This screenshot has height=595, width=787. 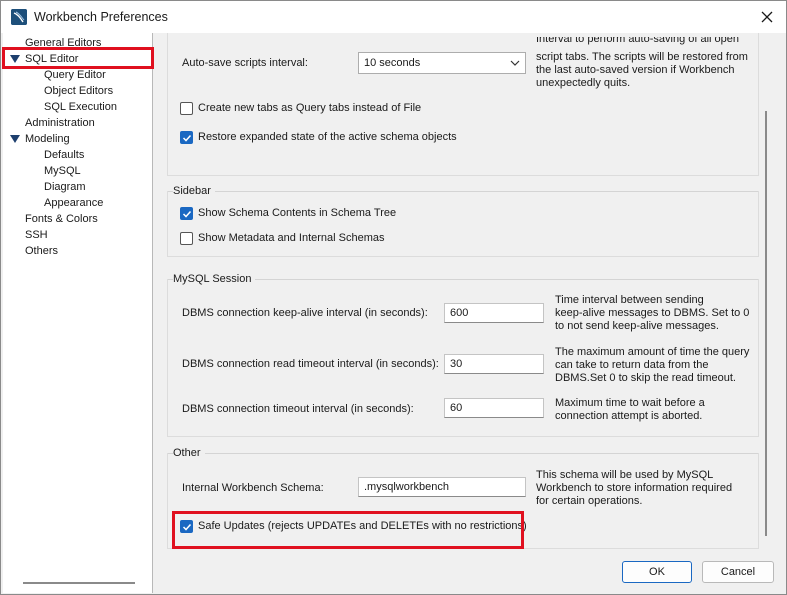 I want to click on internal-schema-label: Internal Workbench Schema:, so click(x=253, y=488).